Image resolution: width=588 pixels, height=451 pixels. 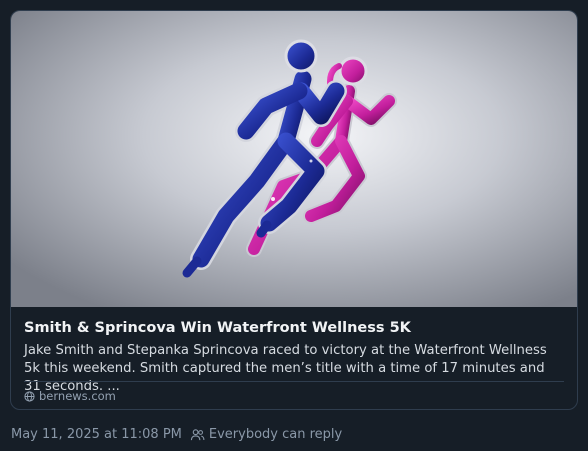 I want to click on divider, so click(x=294, y=381).